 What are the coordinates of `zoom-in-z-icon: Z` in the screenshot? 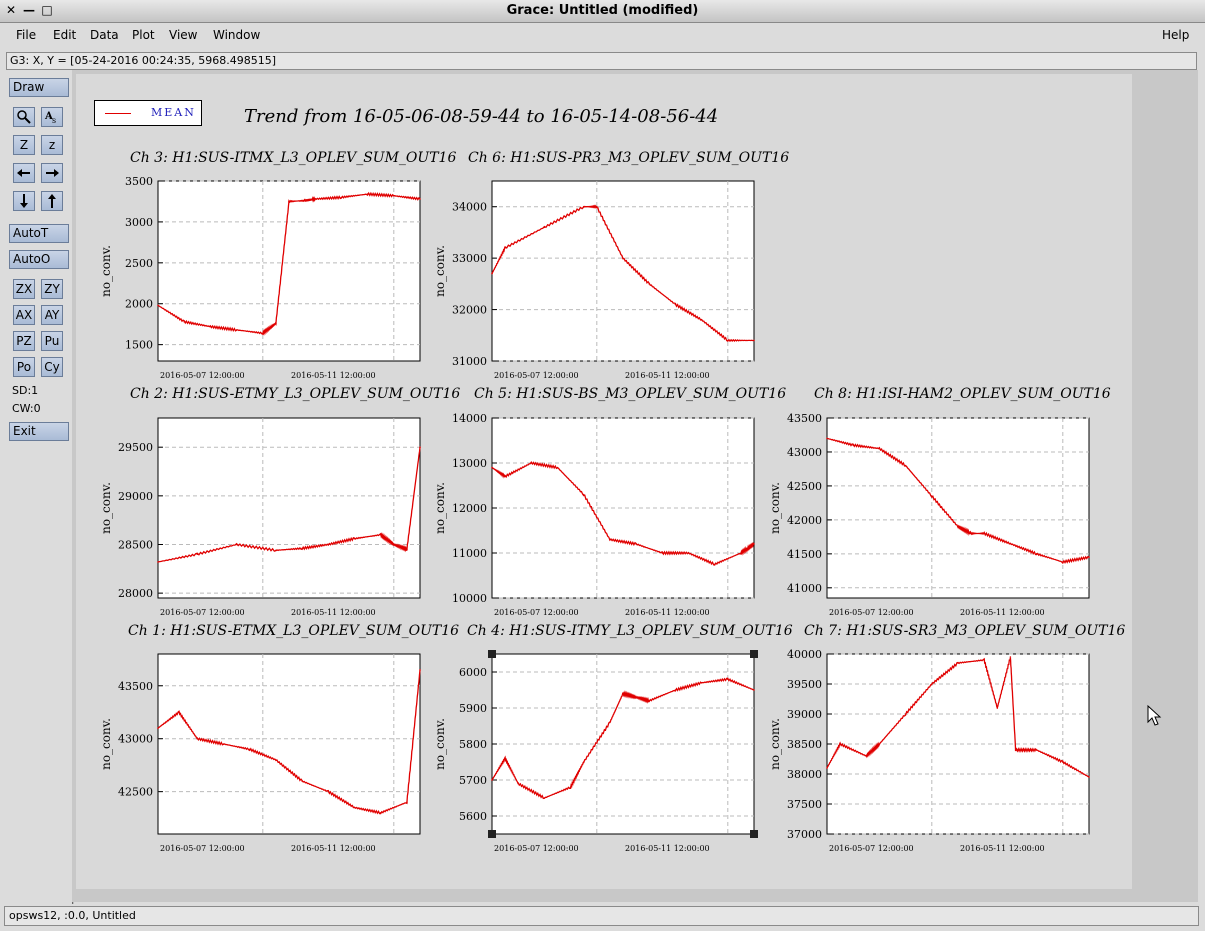 It's located at (24, 145).